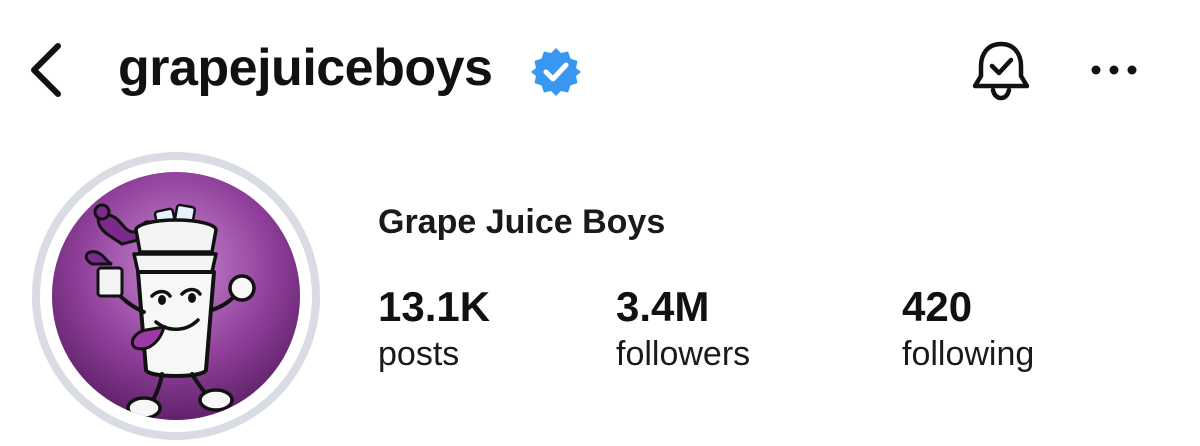 This screenshot has height=446, width=1200. What do you see at coordinates (937, 306) in the screenshot?
I see `stat-following-value: 420` at bounding box center [937, 306].